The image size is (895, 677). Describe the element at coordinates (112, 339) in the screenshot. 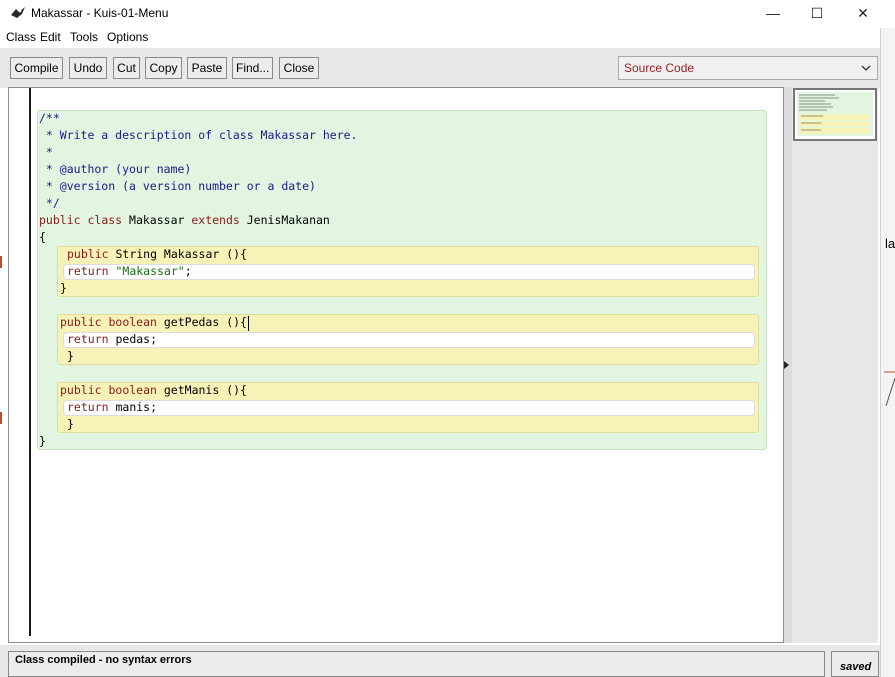

I see `code-line: return pedas;` at that location.